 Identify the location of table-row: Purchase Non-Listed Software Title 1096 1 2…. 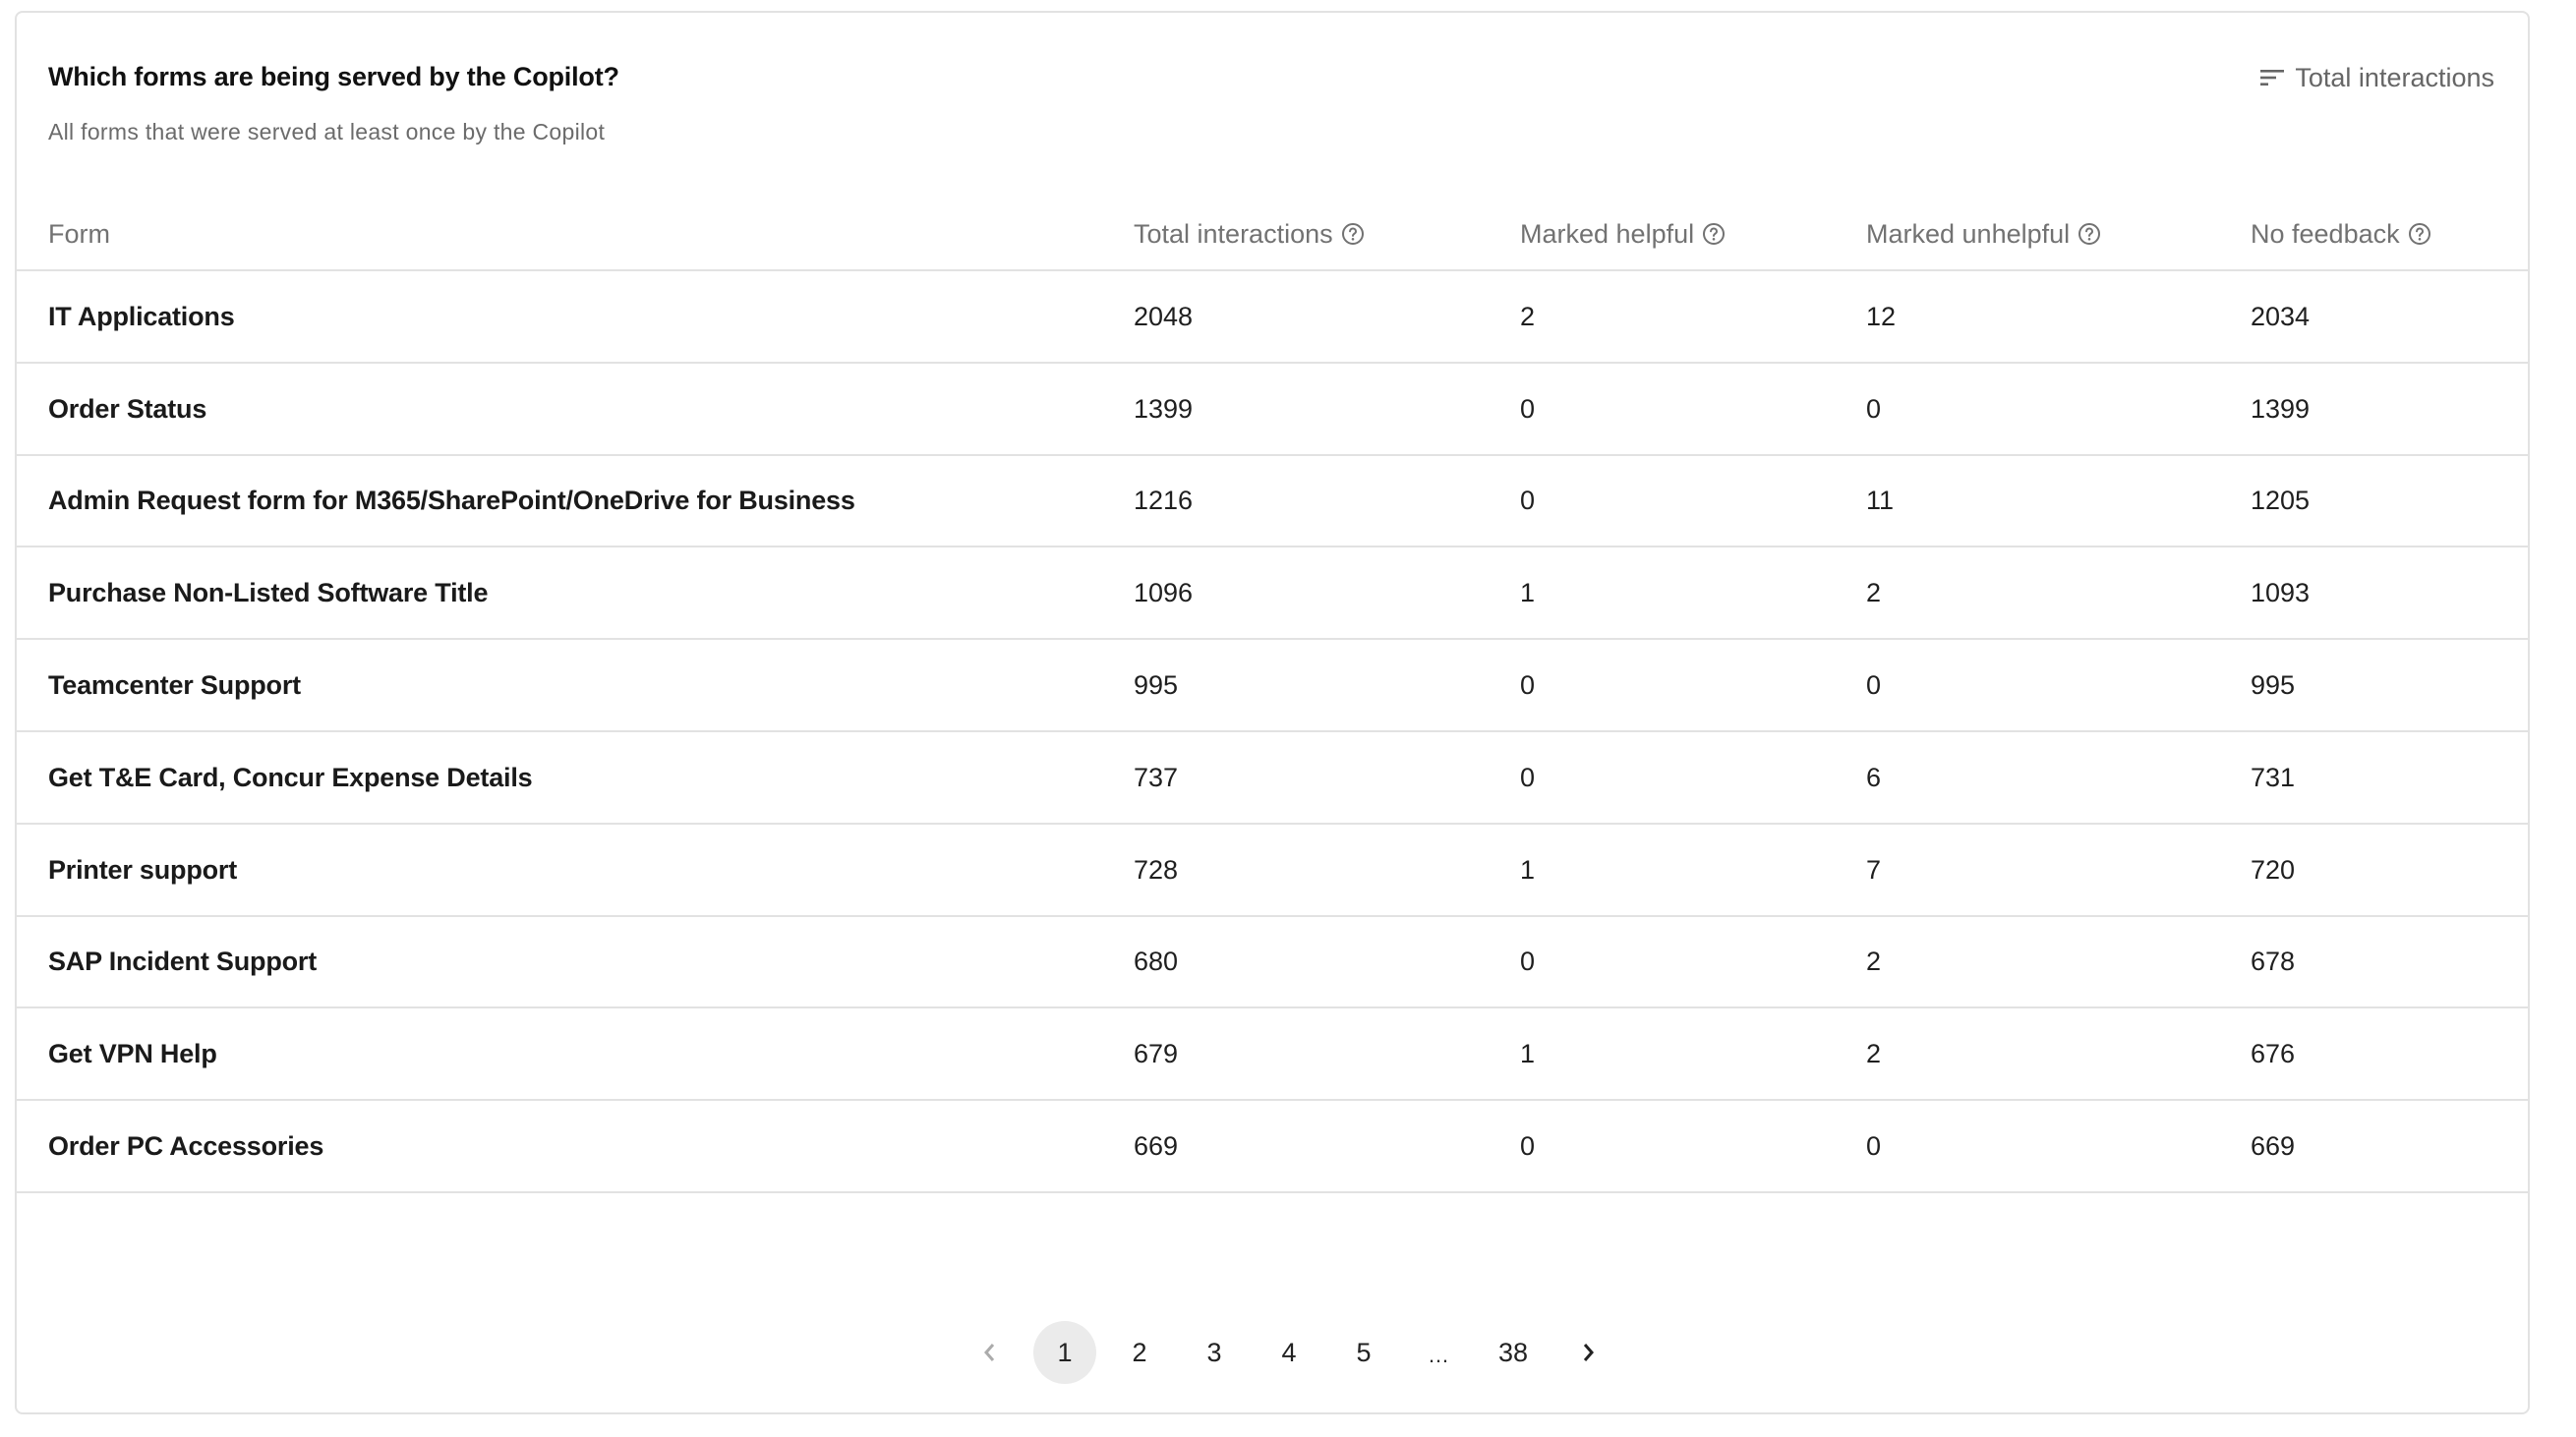
(1272, 594).